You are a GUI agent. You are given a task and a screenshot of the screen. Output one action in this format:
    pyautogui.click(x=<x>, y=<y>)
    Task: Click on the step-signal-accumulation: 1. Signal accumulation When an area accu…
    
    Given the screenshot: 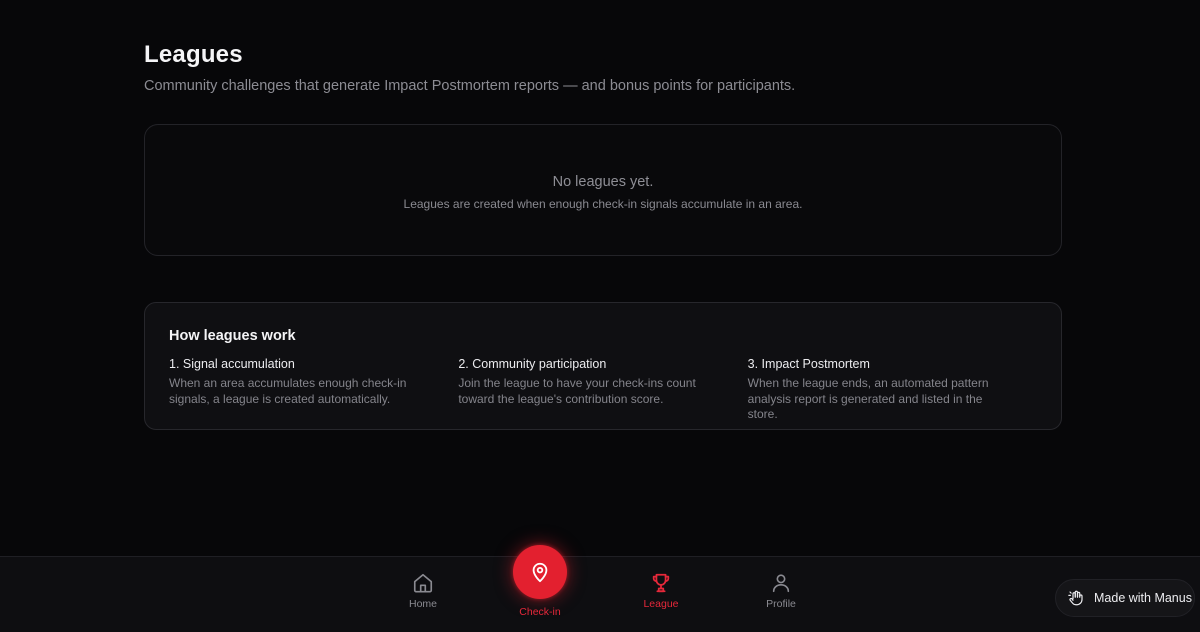 What is the action you would take?
    pyautogui.click(x=313, y=390)
    